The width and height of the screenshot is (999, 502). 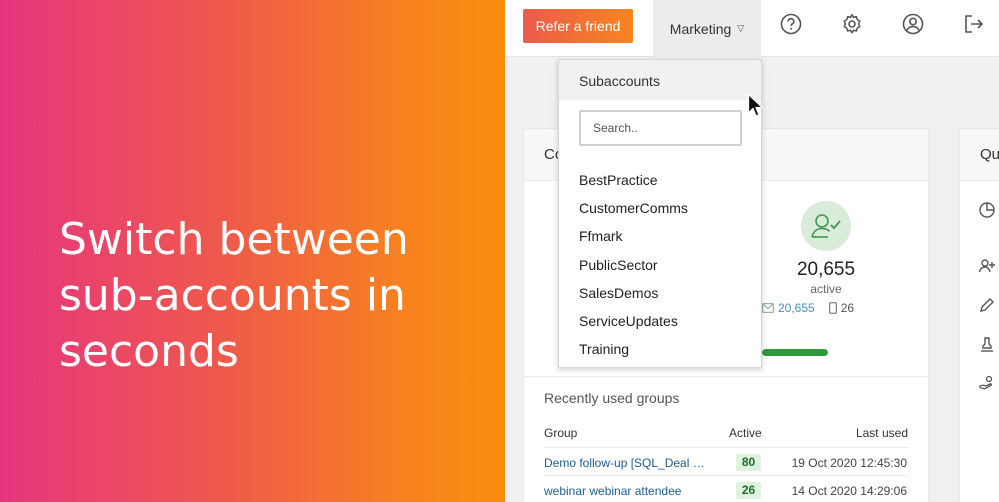 I want to click on email-count: 20,655, so click(x=796, y=308).